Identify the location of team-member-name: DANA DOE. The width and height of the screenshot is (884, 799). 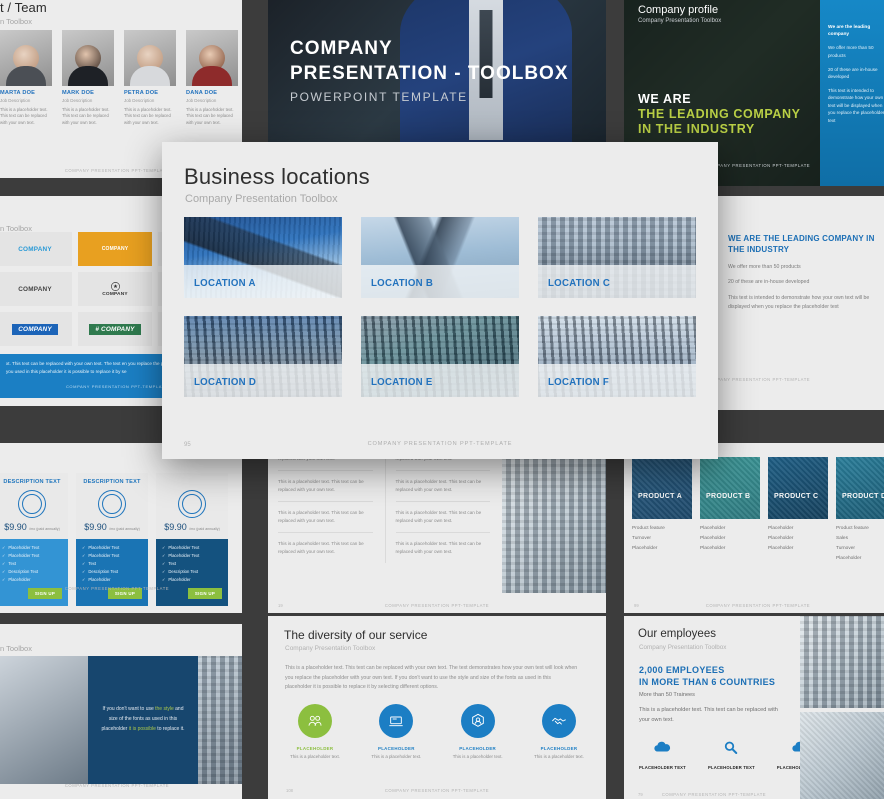
(202, 93).